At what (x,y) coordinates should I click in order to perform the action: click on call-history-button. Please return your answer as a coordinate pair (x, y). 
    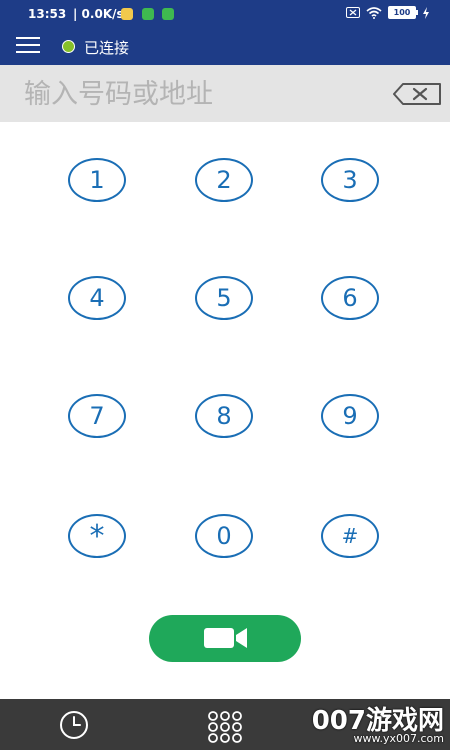
    Looking at the image, I should click on (74, 725).